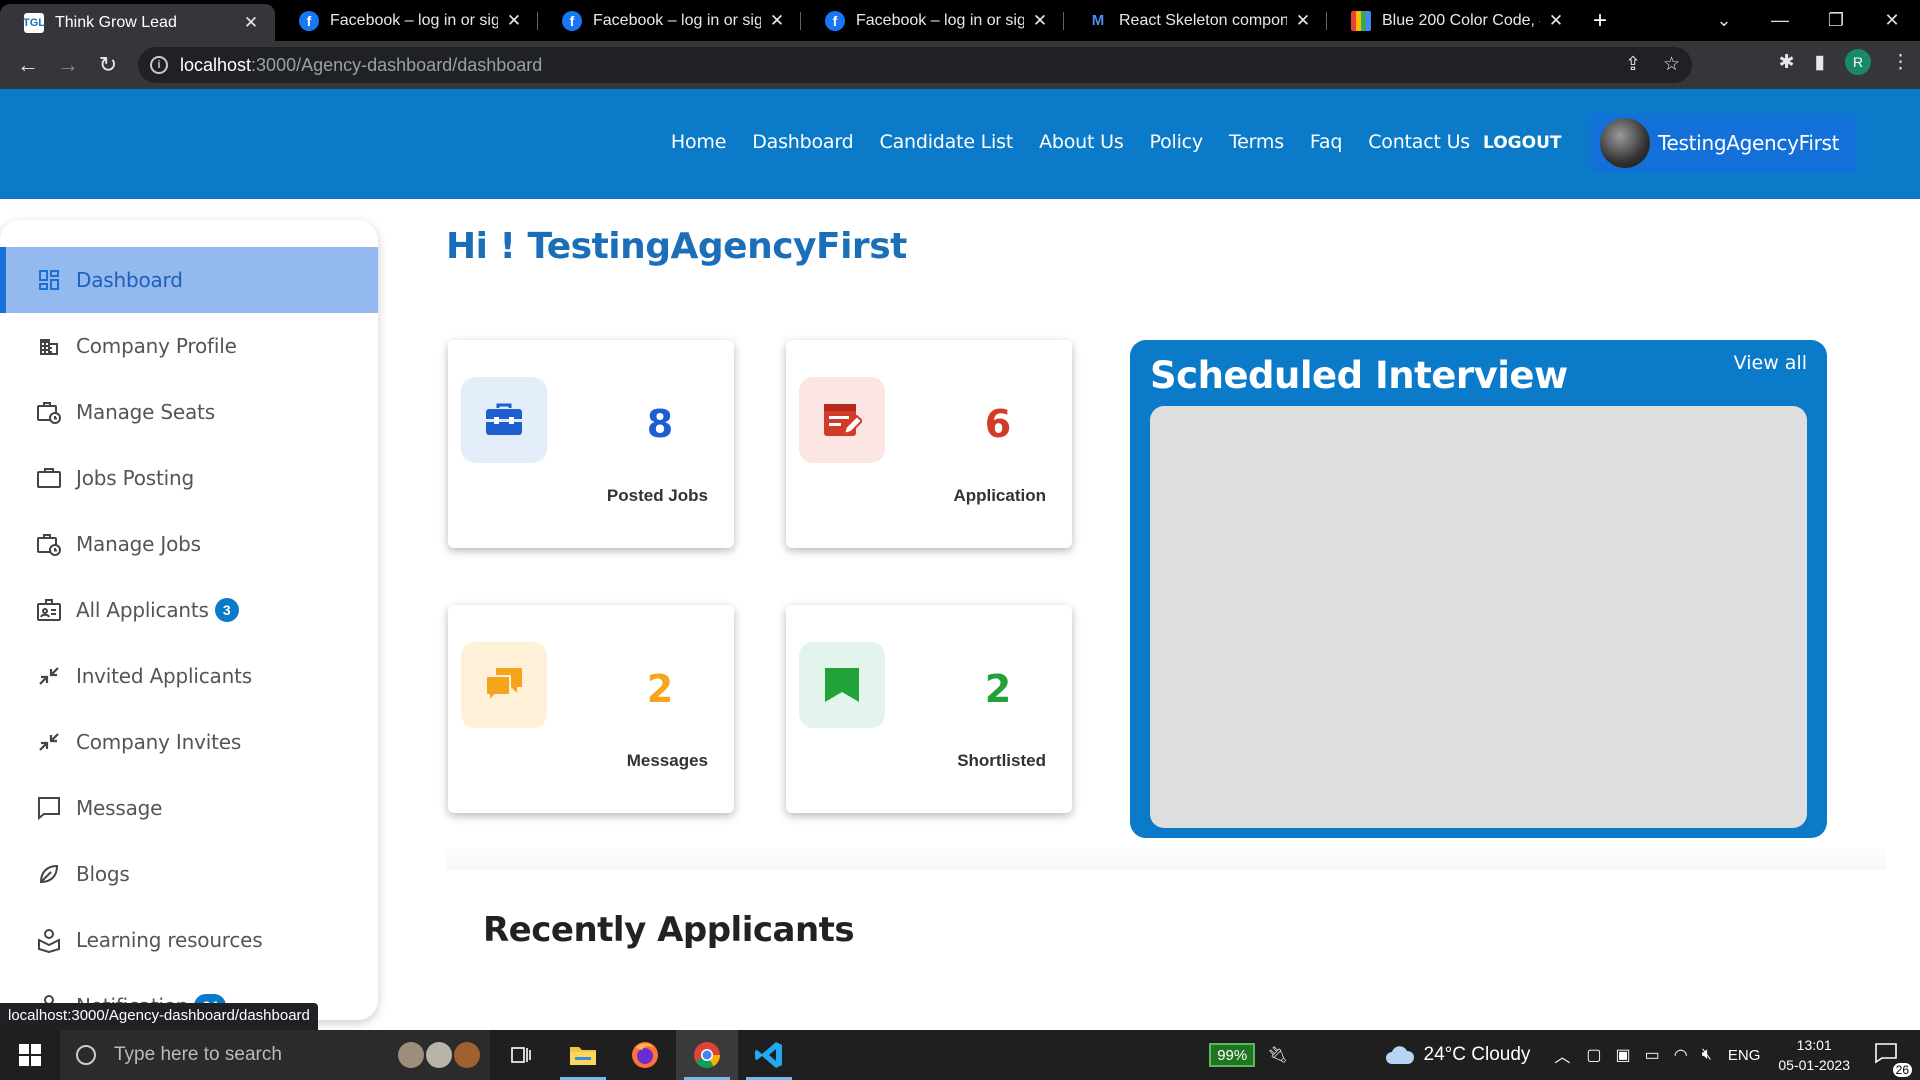 This screenshot has width=1920, height=1080. What do you see at coordinates (135, 478) in the screenshot?
I see `sidebar-item-label: Jobs Posting` at bounding box center [135, 478].